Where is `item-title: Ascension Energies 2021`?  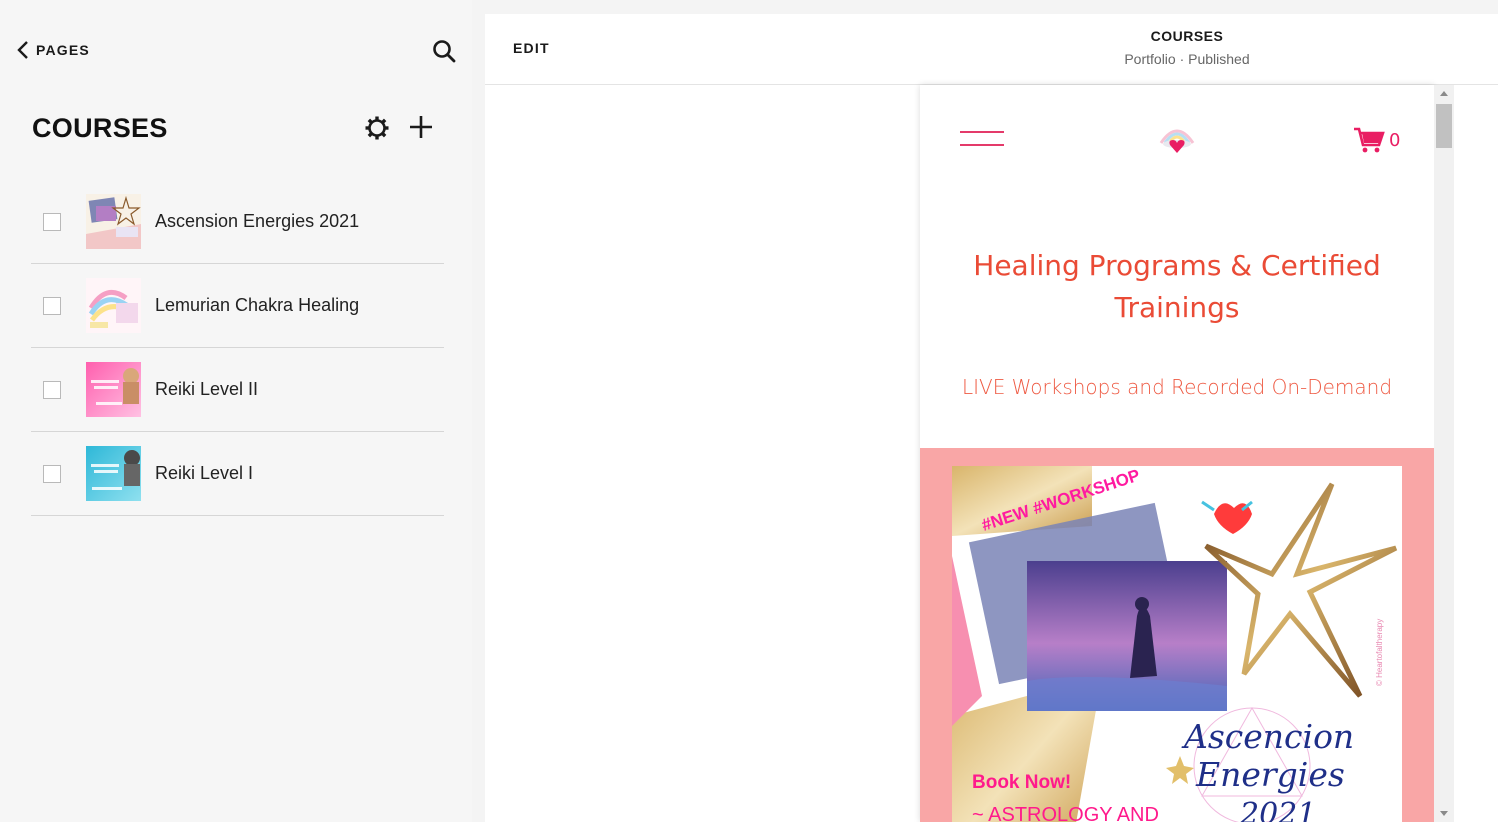
item-title: Ascension Energies 2021 is located at coordinates (257, 221).